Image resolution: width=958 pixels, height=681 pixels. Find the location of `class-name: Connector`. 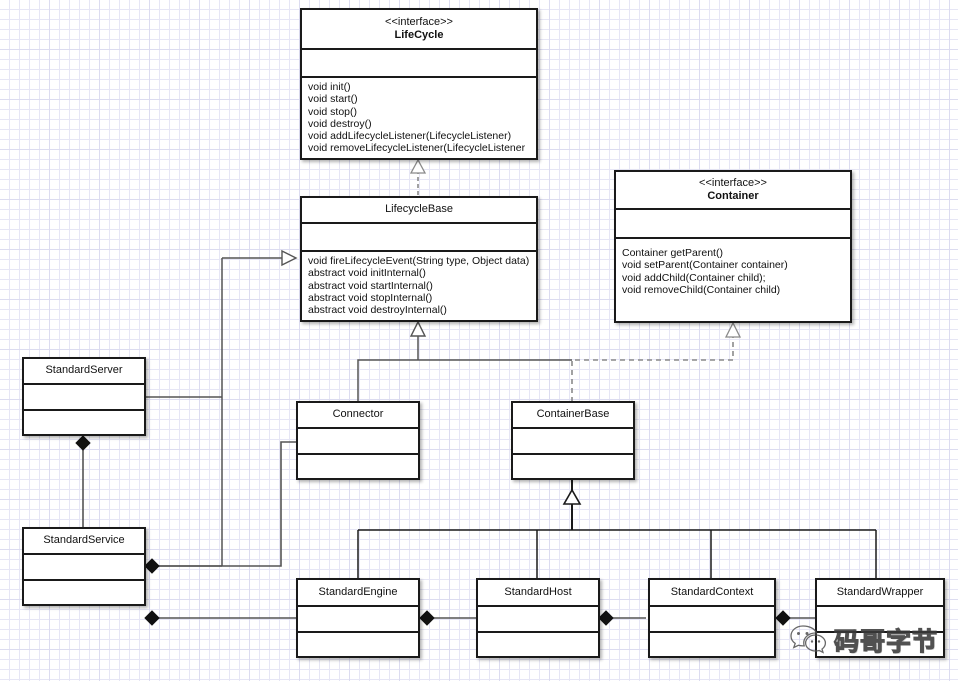

class-name: Connector is located at coordinates (358, 414).